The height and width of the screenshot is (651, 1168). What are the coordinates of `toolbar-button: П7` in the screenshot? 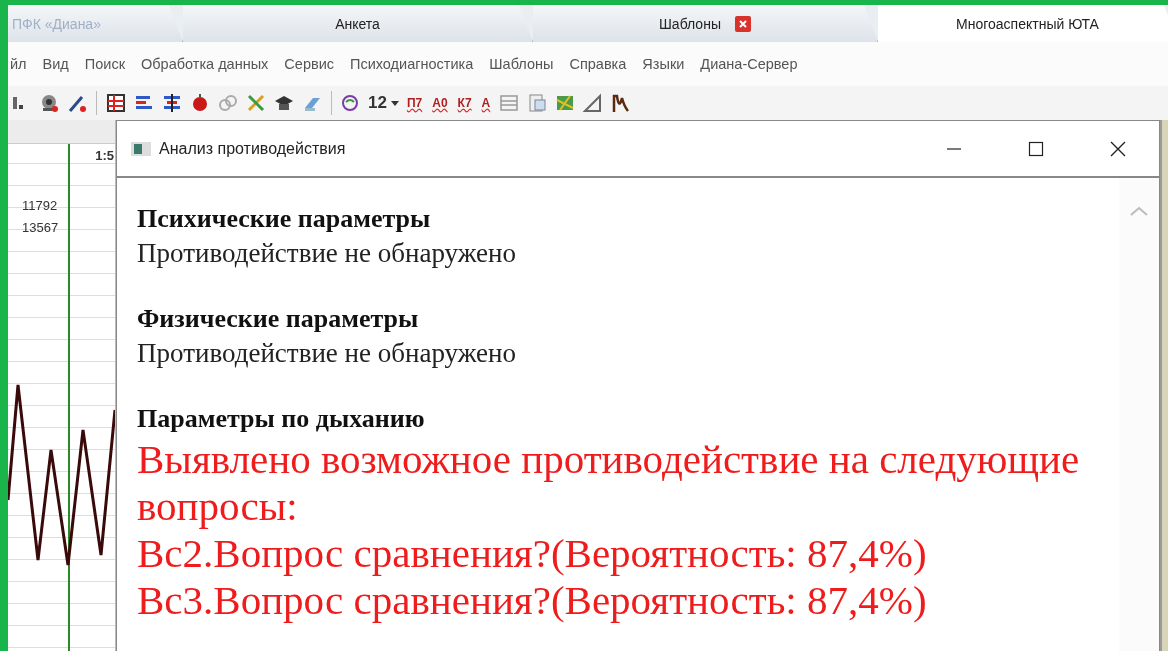 It's located at (414, 103).